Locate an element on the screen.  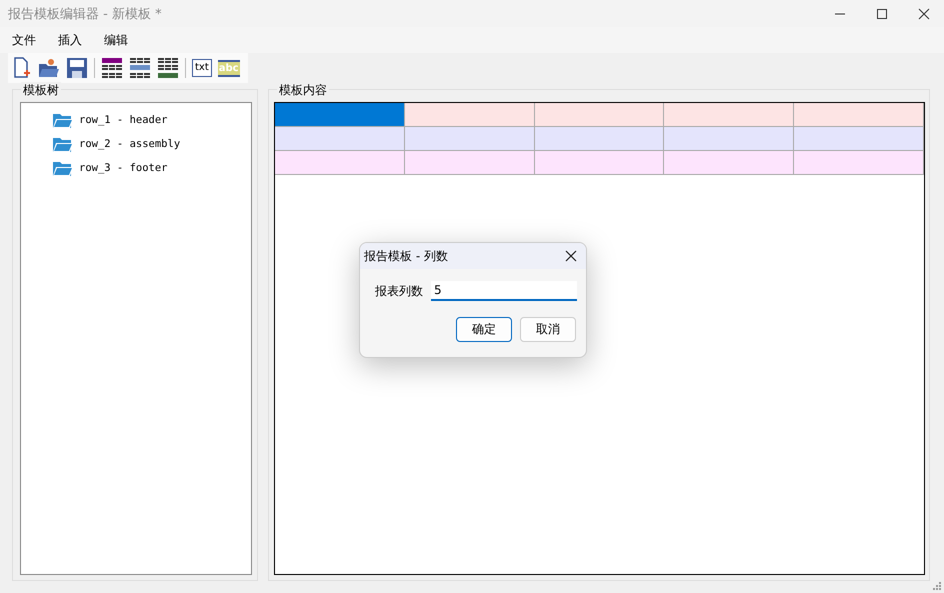
field-label: 报表列数 is located at coordinates (399, 291).